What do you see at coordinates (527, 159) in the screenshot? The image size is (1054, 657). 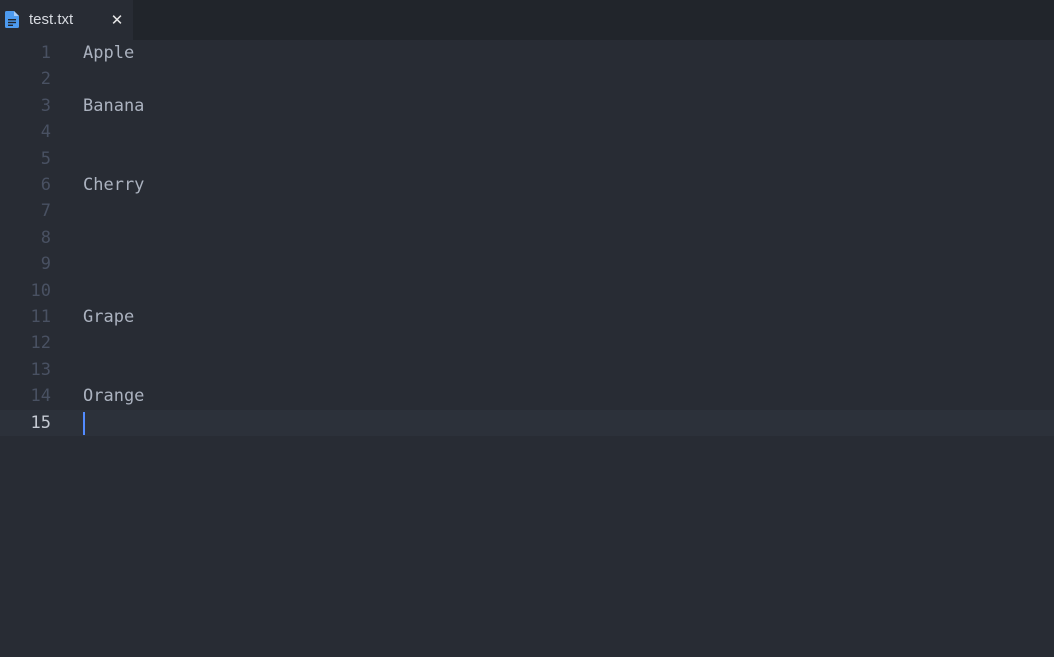 I see `editor-line: 5` at bounding box center [527, 159].